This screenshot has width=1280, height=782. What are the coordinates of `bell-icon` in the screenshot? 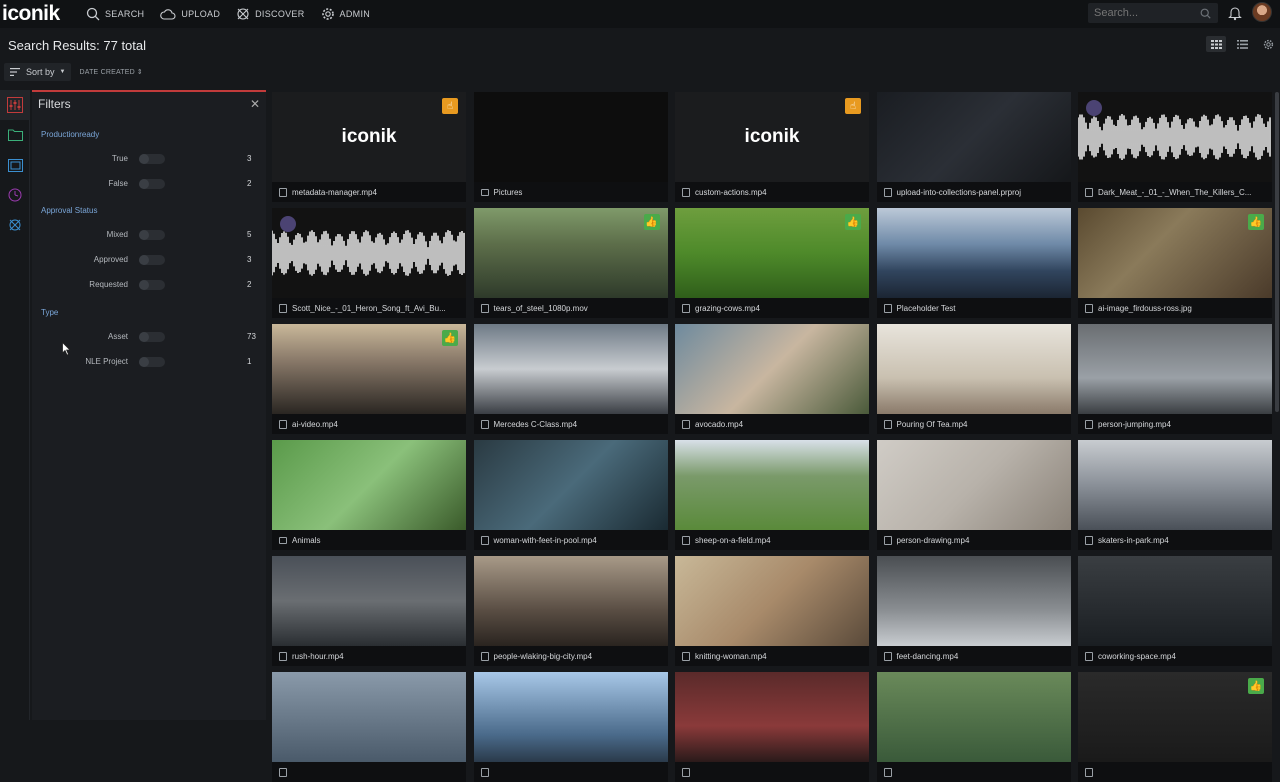 It's located at (1235, 13).